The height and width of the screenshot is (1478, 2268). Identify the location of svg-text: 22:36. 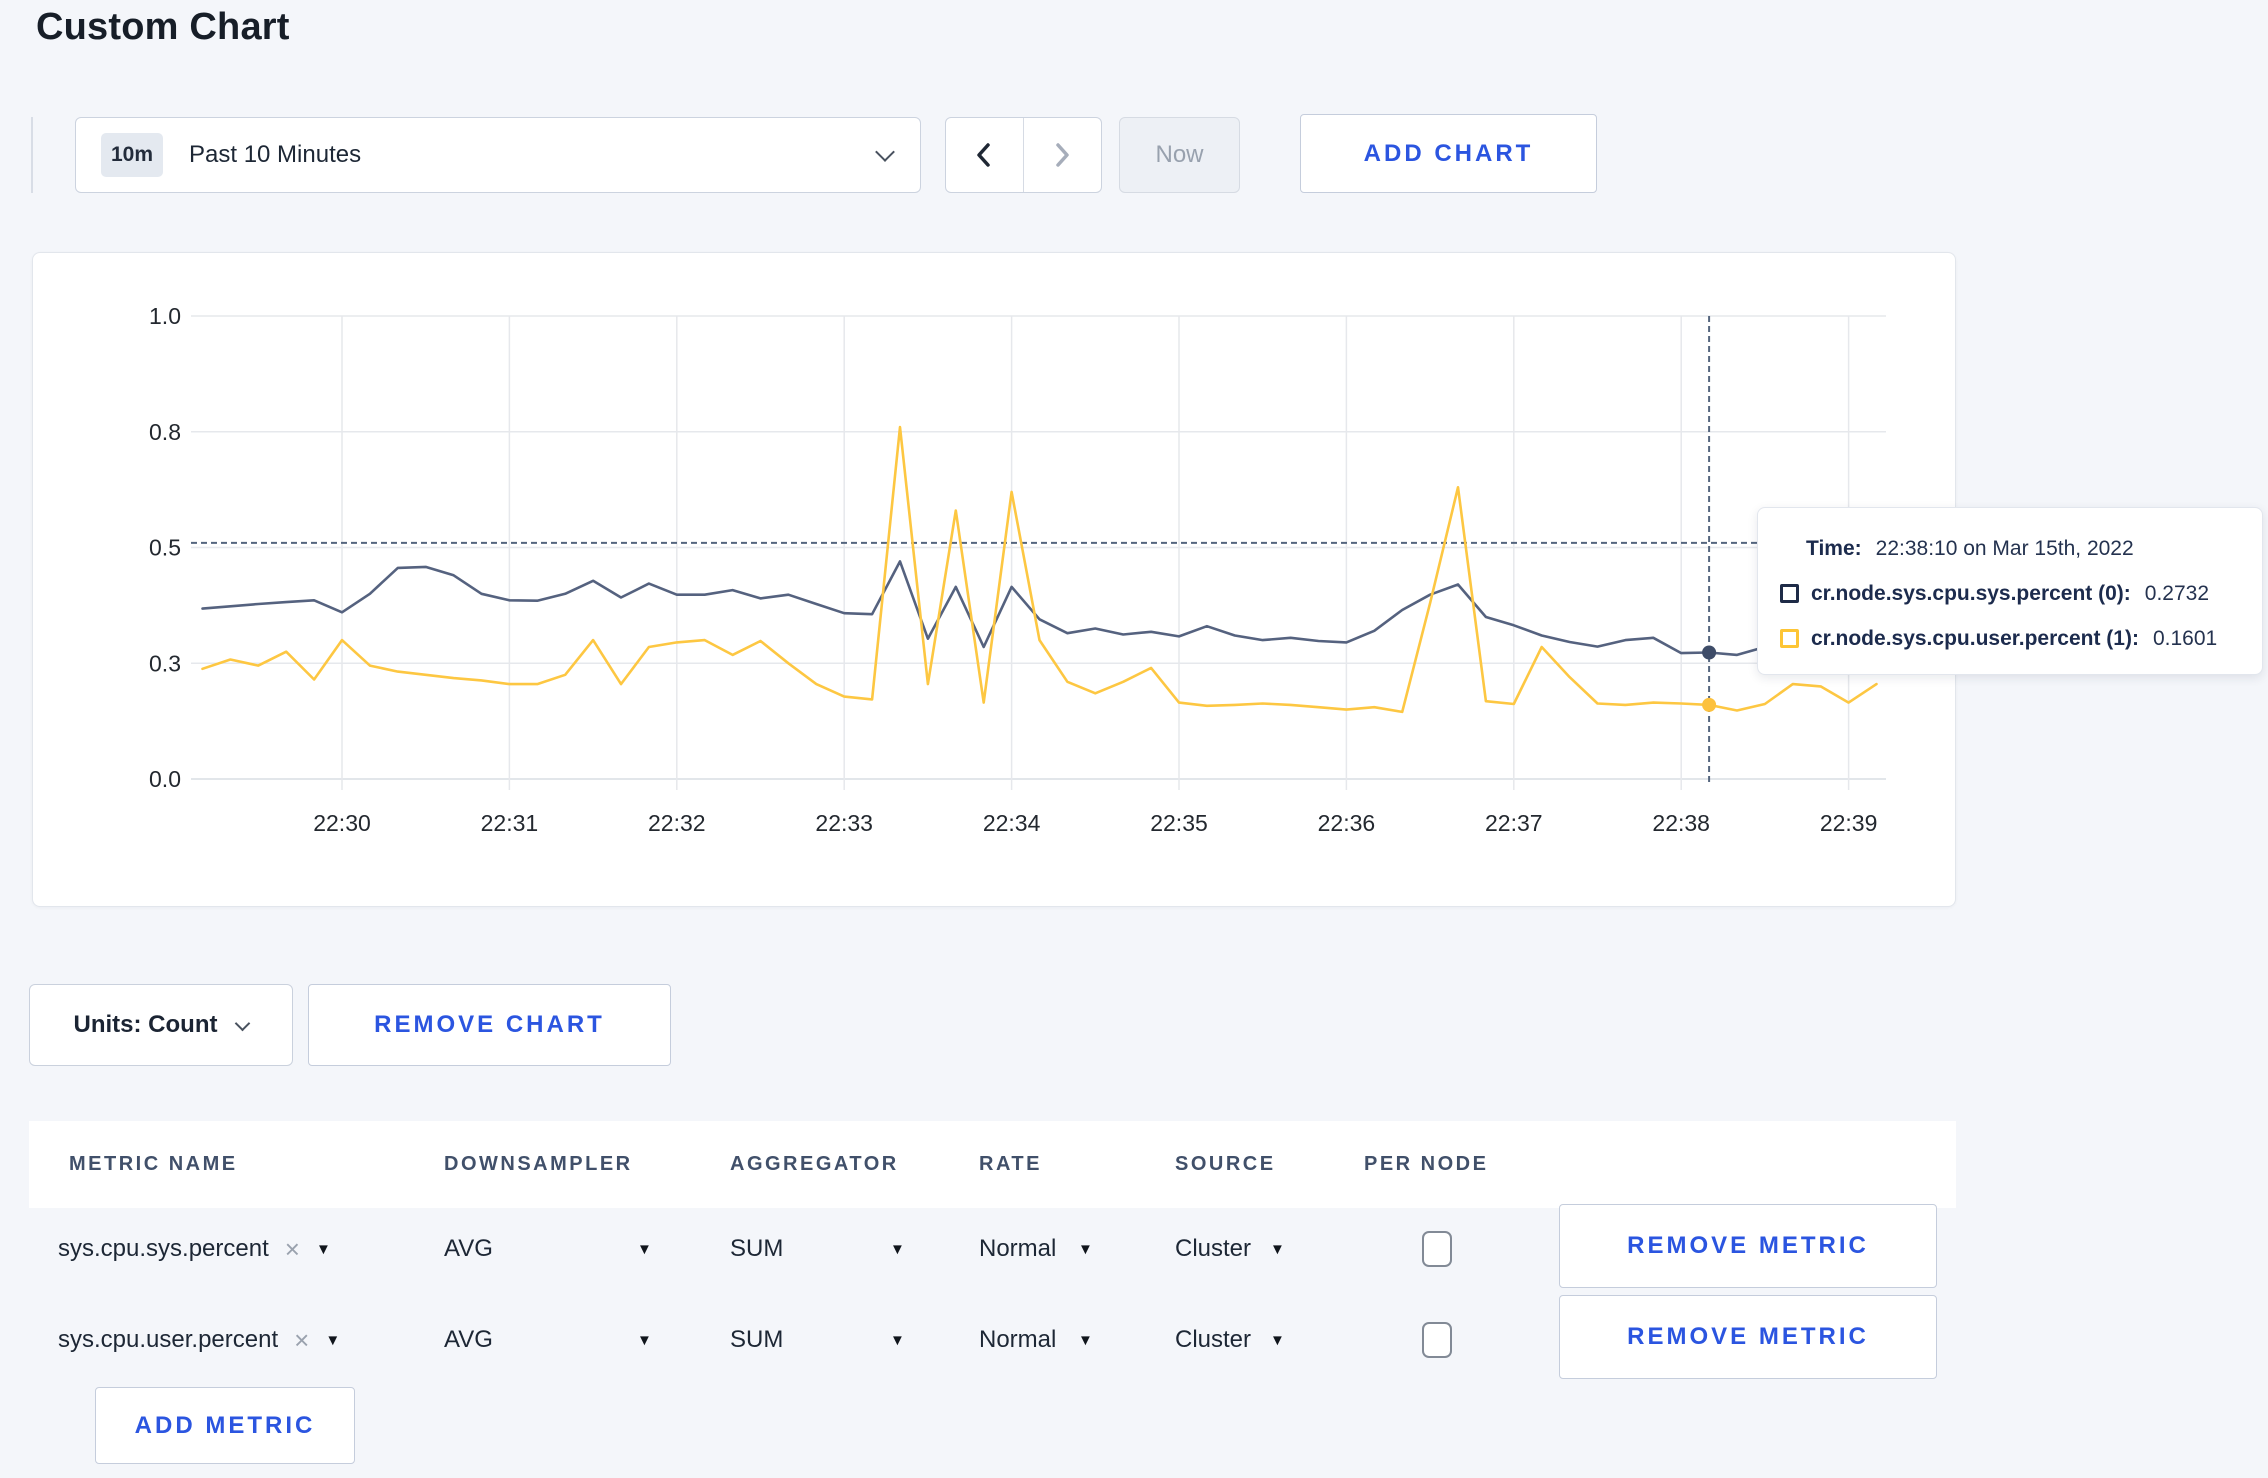
(1347, 823).